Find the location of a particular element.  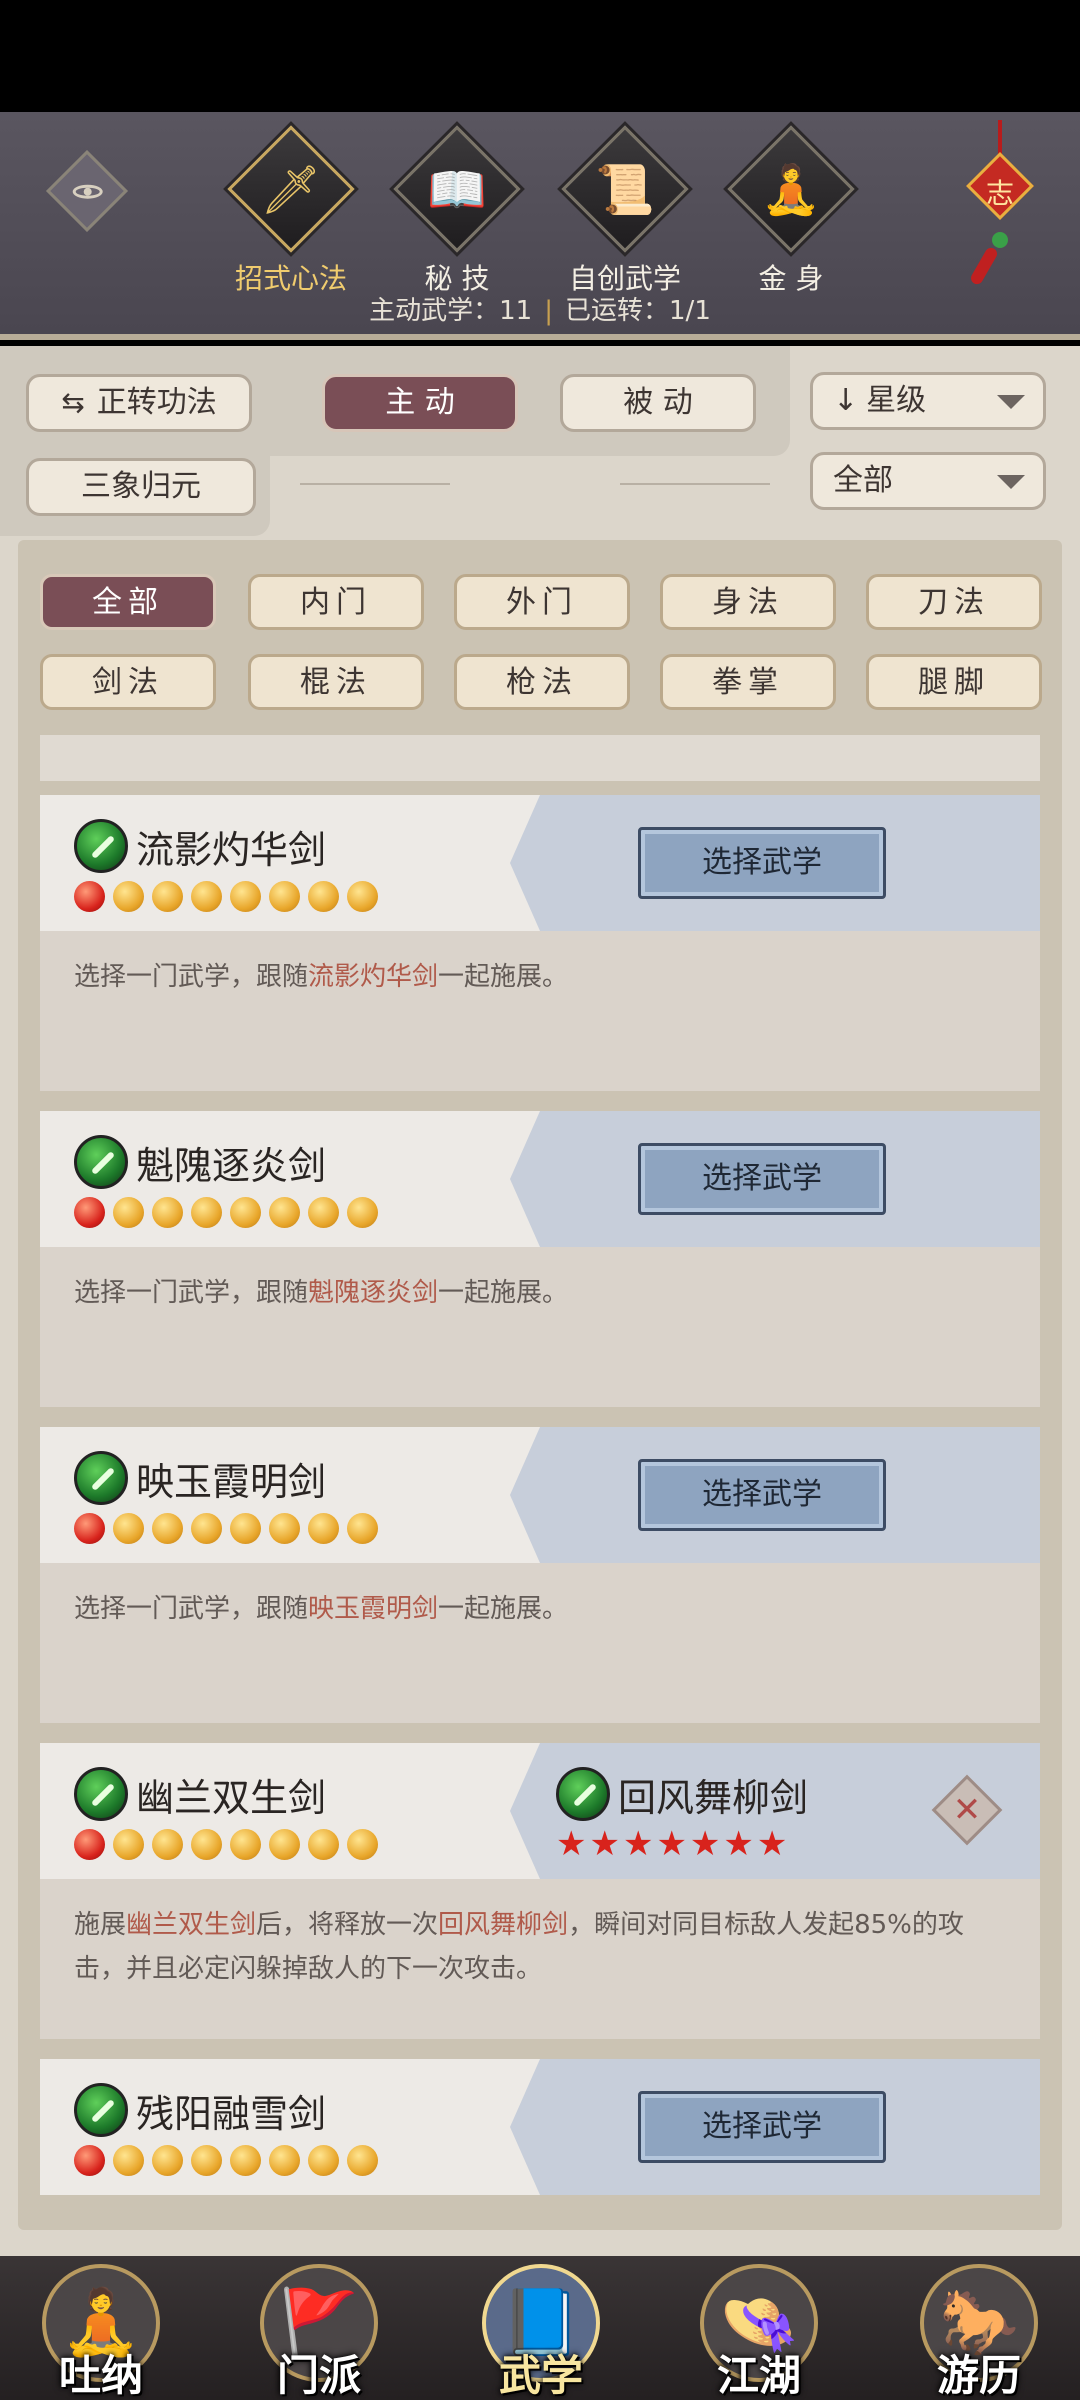

skill-name: 残阳融雪剑 is located at coordinates (231, 2114).